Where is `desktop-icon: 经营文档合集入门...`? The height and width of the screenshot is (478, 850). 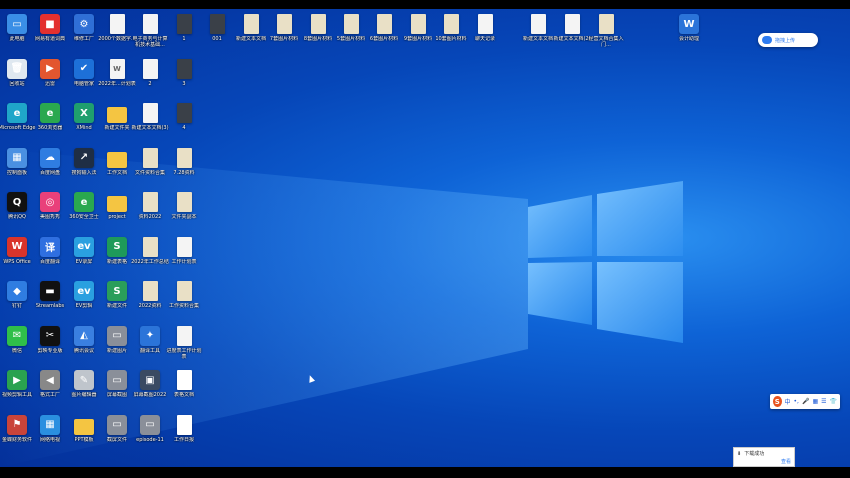
desktop-icon: 经营文档合集入门... is located at coordinates (606, 37).